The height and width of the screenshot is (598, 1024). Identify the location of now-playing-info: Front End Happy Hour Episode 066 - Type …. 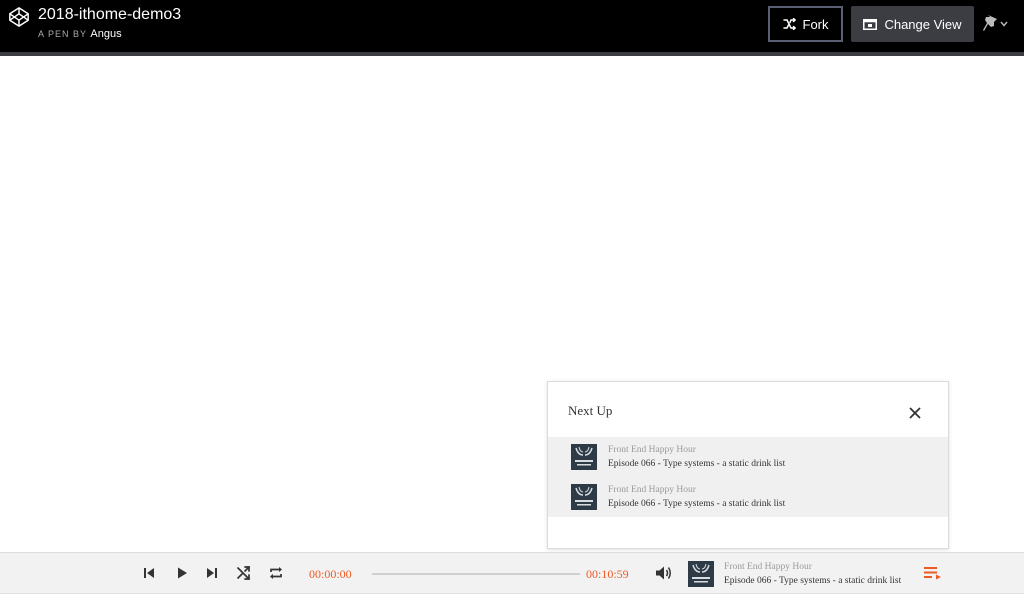
(812, 574).